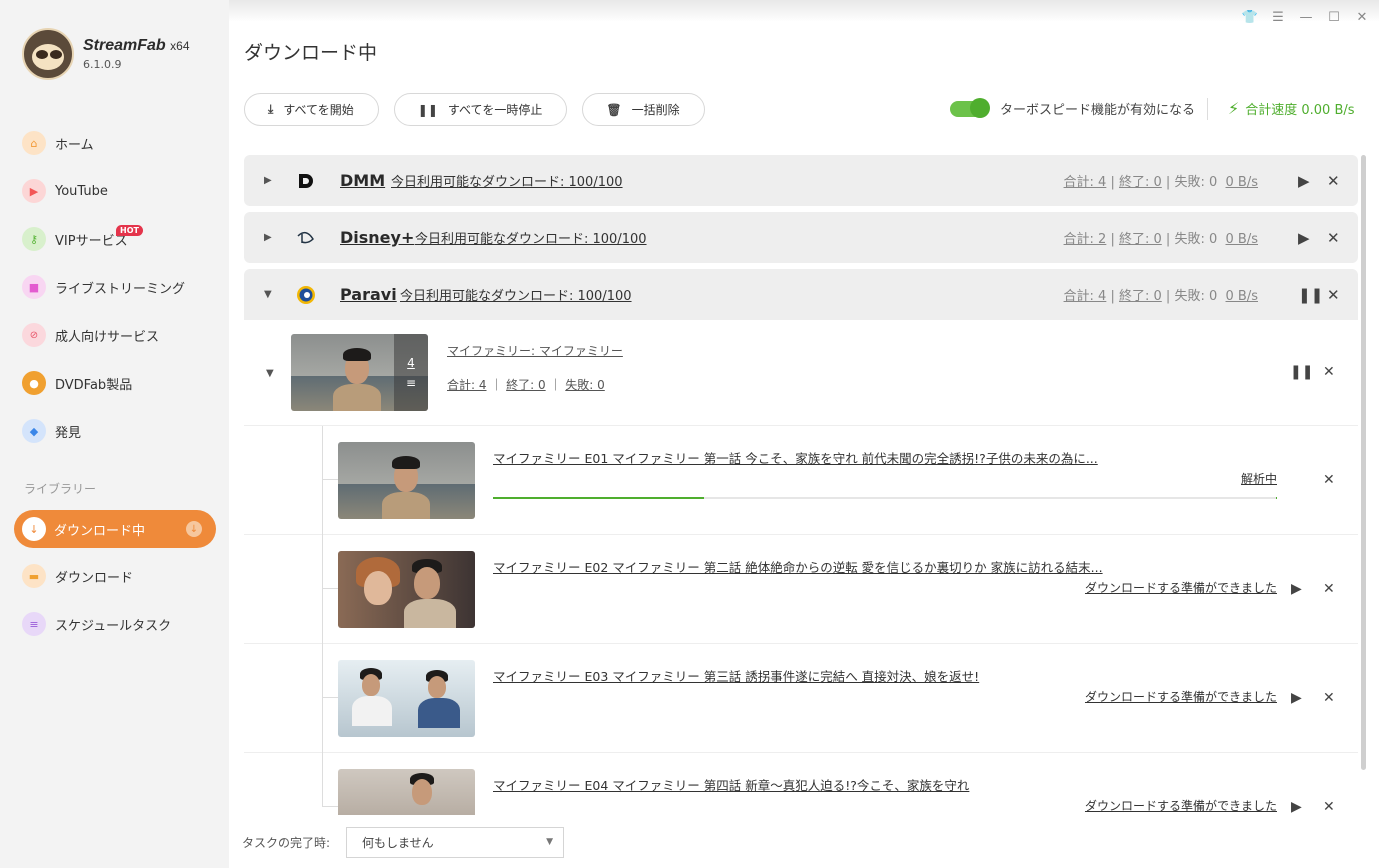  What do you see at coordinates (411, 382) in the screenshot?
I see `list-icon: ≡` at bounding box center [411, 382].